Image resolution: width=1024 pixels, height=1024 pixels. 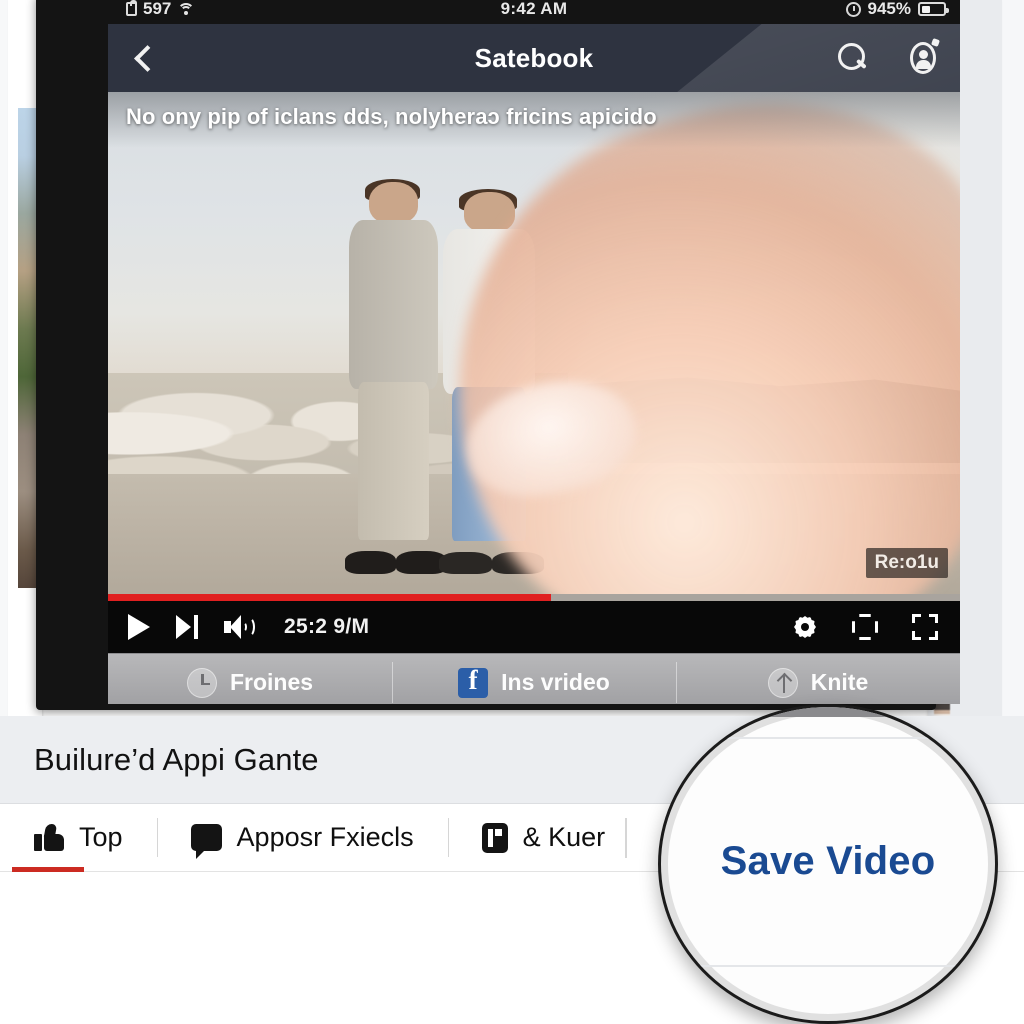 What do you see at coordinates (271, 682) in the screenshot?
I see `action-item-label: Froines` at bounding box center [271, 682].